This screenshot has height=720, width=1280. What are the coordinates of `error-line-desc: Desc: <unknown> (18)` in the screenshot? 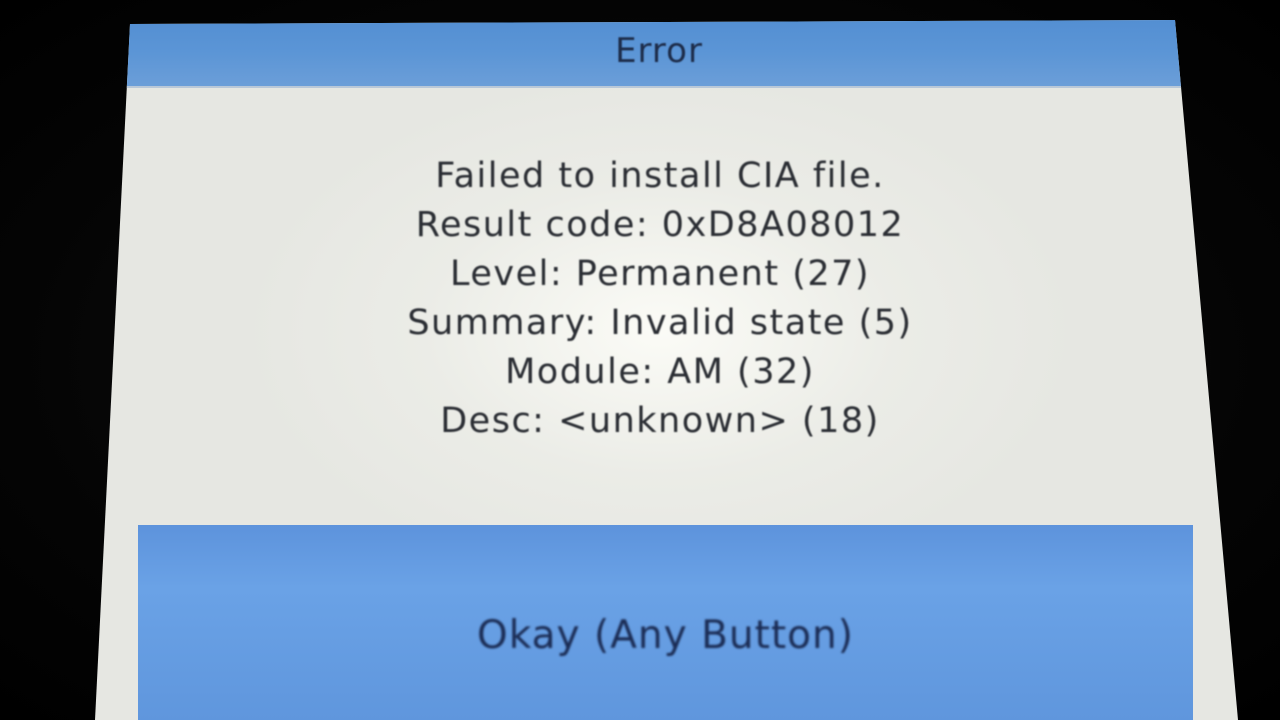 It's located at (660, 421).